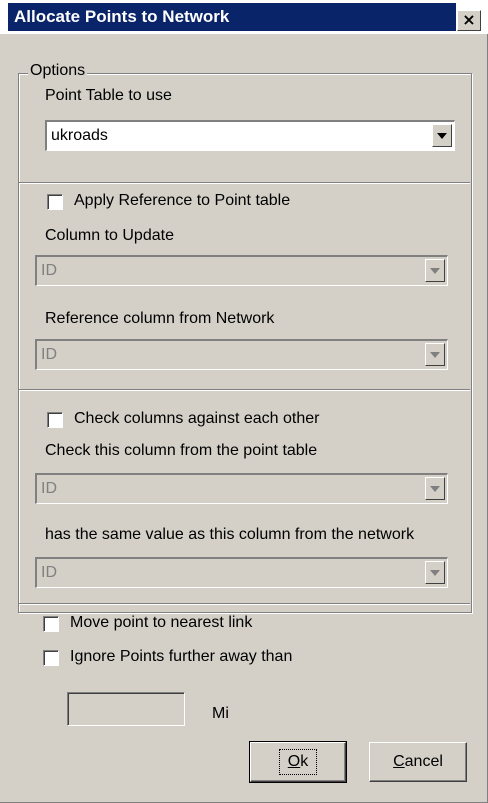 The image size is (488, 803). I want to click on title-bar: Allocate Points to Network ×, so click(244, 17).